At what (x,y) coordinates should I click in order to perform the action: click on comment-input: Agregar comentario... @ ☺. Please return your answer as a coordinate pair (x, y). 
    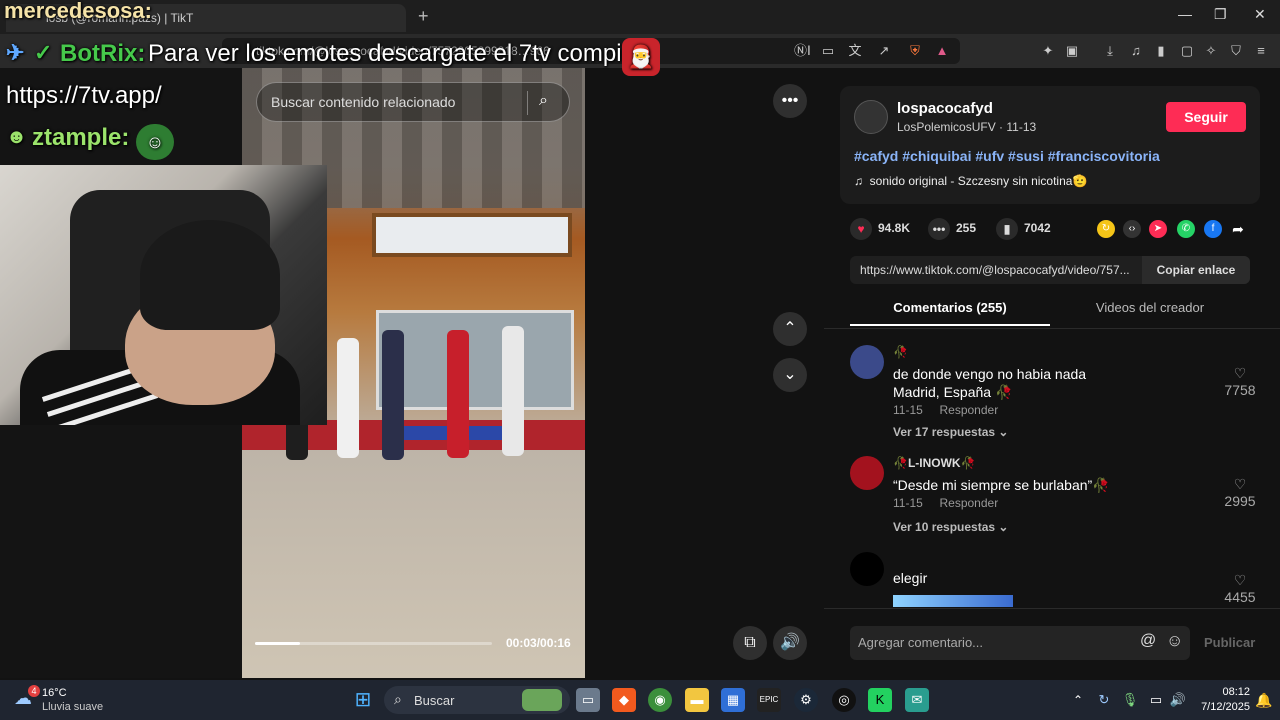
    Looking at the image, I should click on (1020, 643).